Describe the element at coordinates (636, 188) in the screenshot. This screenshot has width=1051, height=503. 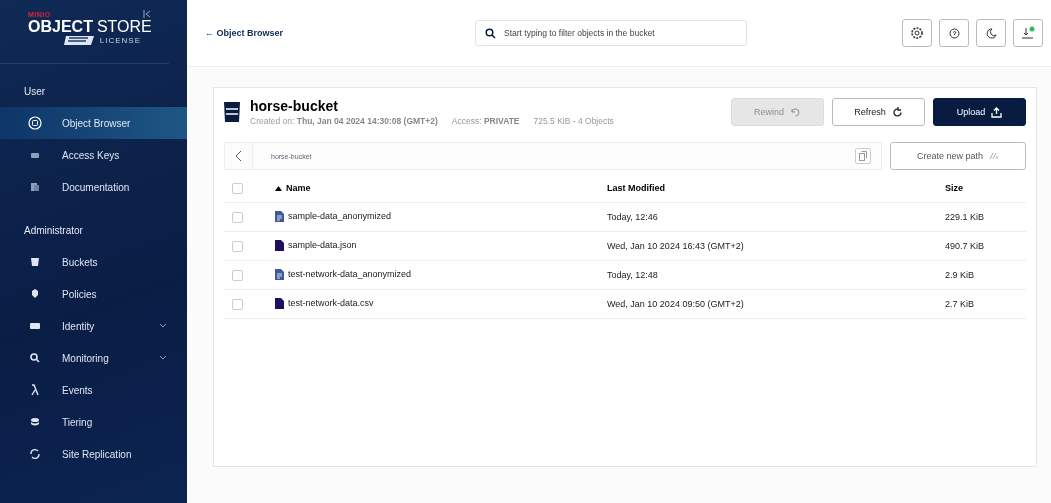
I see `column-header: Last Modified` at that location.